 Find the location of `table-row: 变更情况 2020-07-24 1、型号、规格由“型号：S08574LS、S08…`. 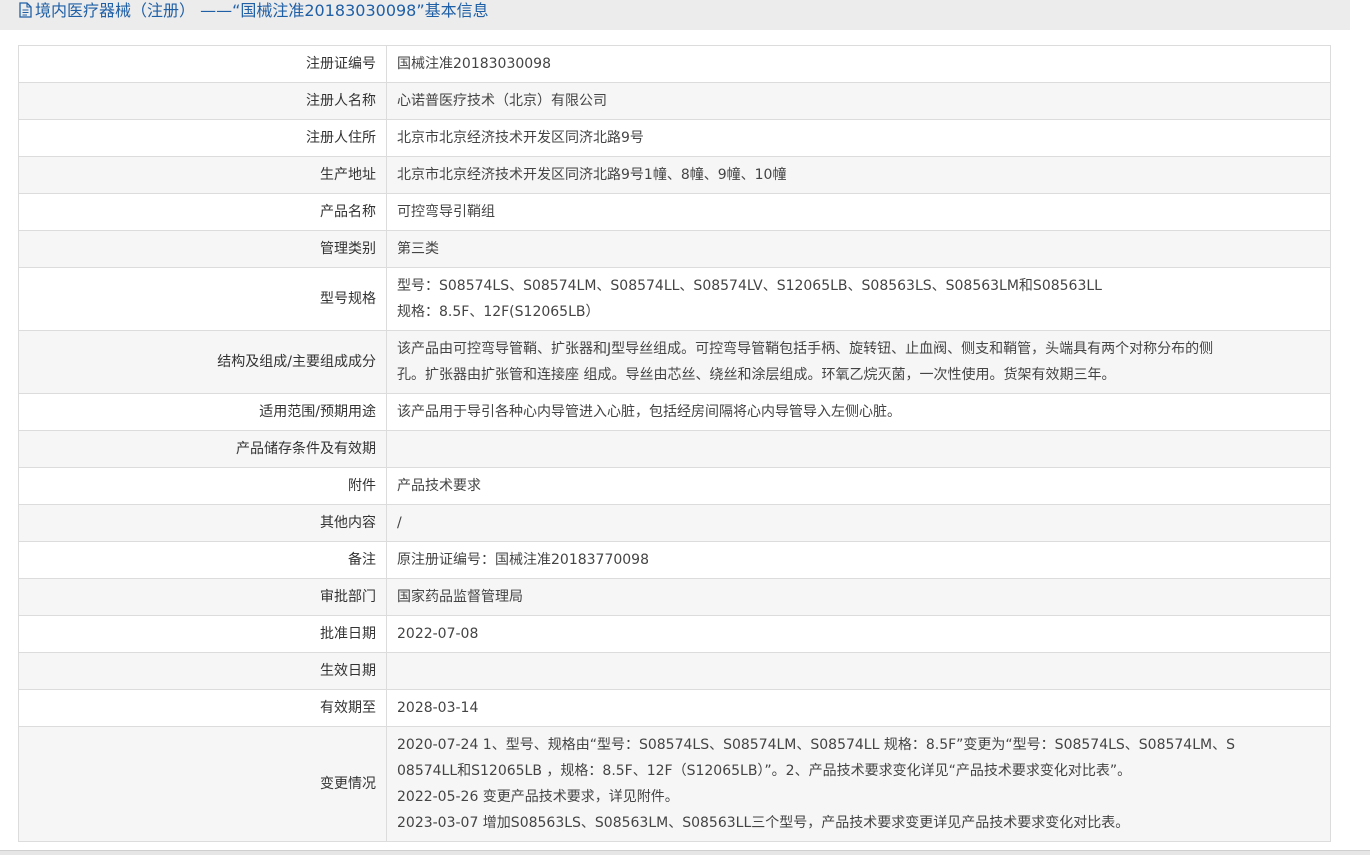

table-row: 变更情况 2020-07-24 1、型号、规格由“型号：S08574LS、S08… is located at coordinates (674, 784).